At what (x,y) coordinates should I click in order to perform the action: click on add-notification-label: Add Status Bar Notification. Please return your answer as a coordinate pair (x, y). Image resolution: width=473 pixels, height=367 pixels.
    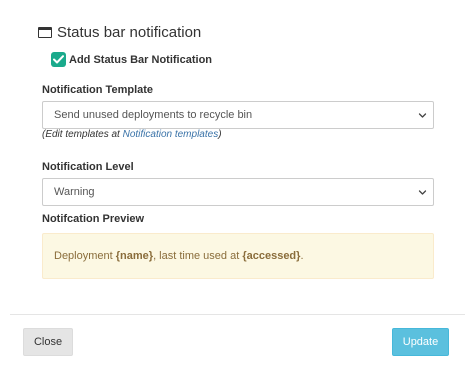
    Looking at the image, I should click on (141, 59).